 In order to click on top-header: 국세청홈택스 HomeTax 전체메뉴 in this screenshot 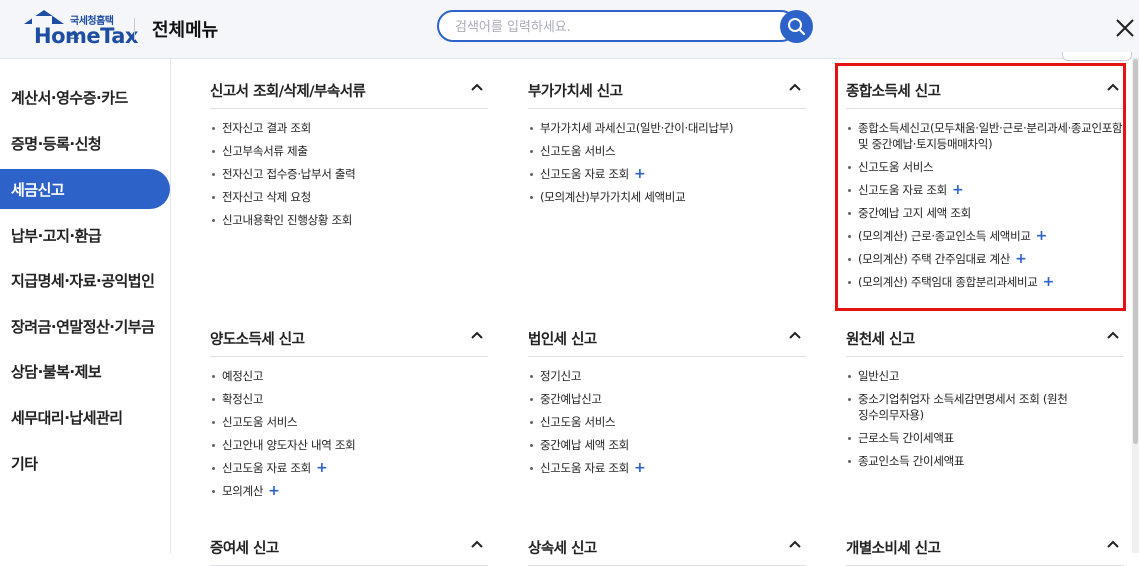, I will do `click(569, 30)`.